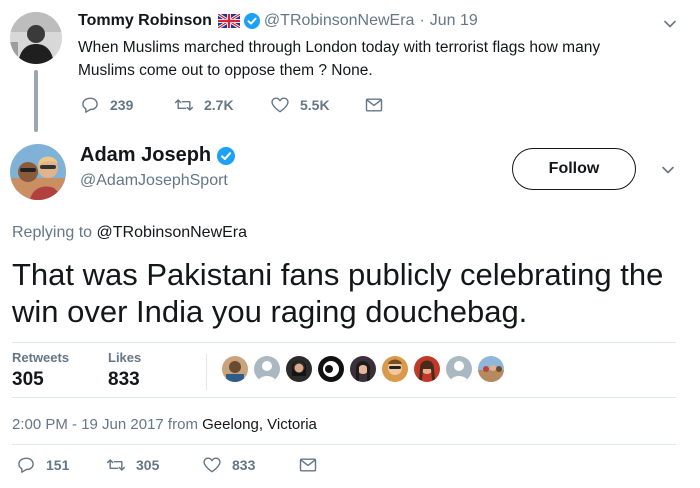 This screenshot has width=700, height=488. Describe the element at coordinates (154, 181) in the screenshot. I see `main-author-handle: @AdamJosephSport` at that location.